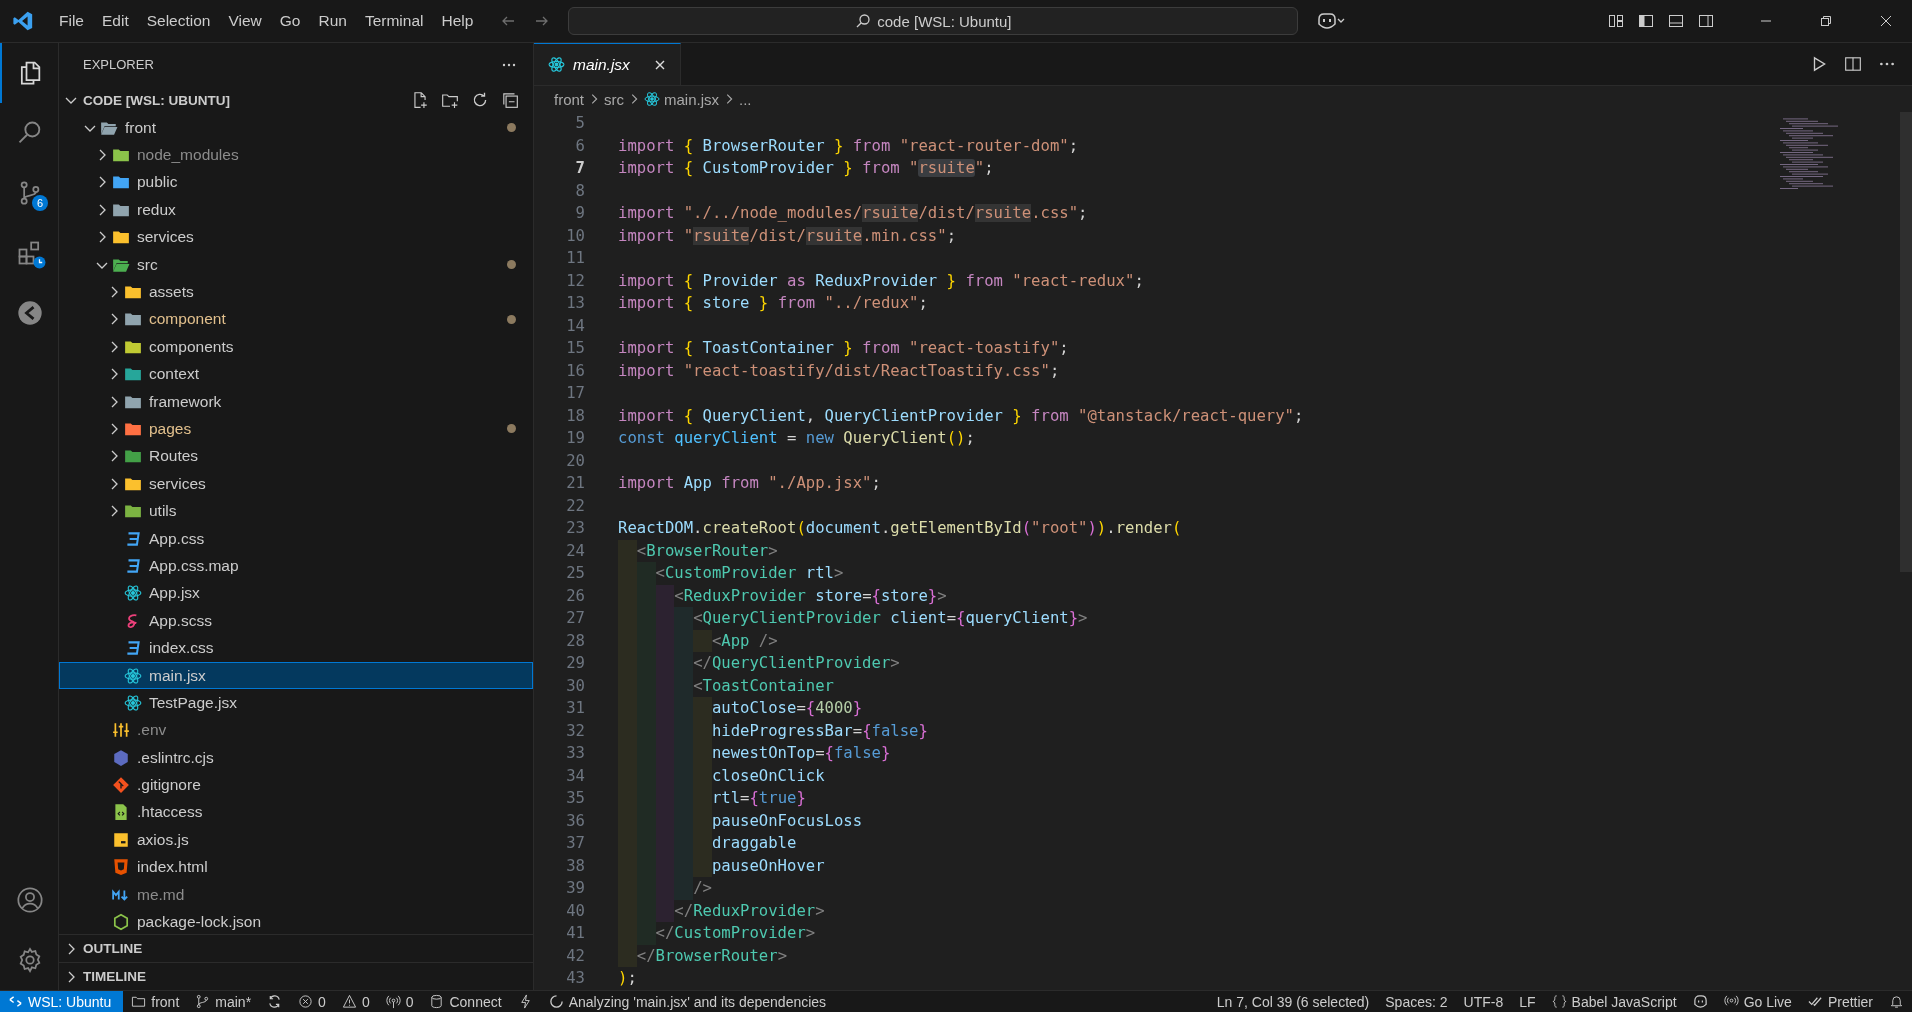 The image size is (1912, 1012). Describe the element at coordinates (296, 264) in the screenshot. I see `tree-item: src` at that location.